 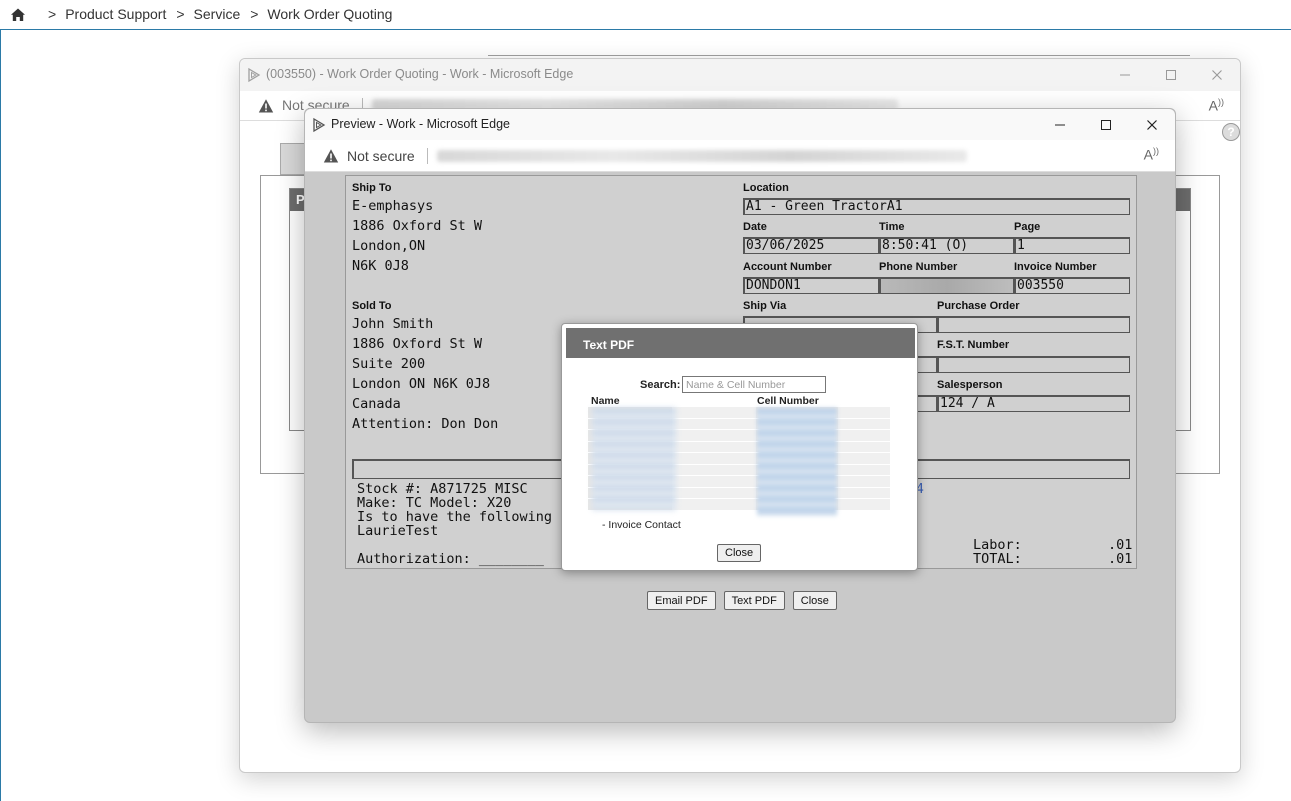 I want to click on fst-number-field, so click(x=1033, y=364).